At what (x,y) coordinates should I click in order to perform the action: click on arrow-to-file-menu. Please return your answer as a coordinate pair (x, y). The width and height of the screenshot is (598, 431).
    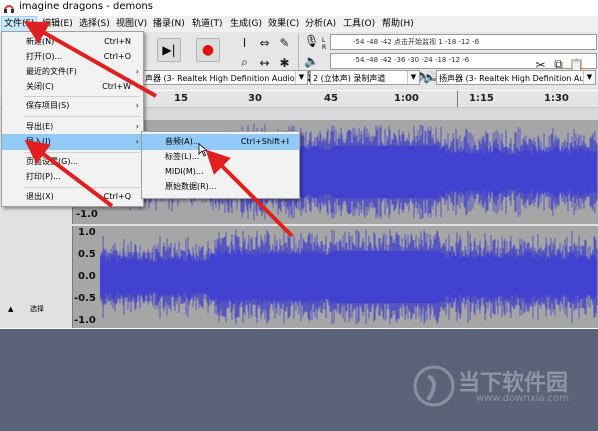
    Looking at the image, I should click on (90, 59).